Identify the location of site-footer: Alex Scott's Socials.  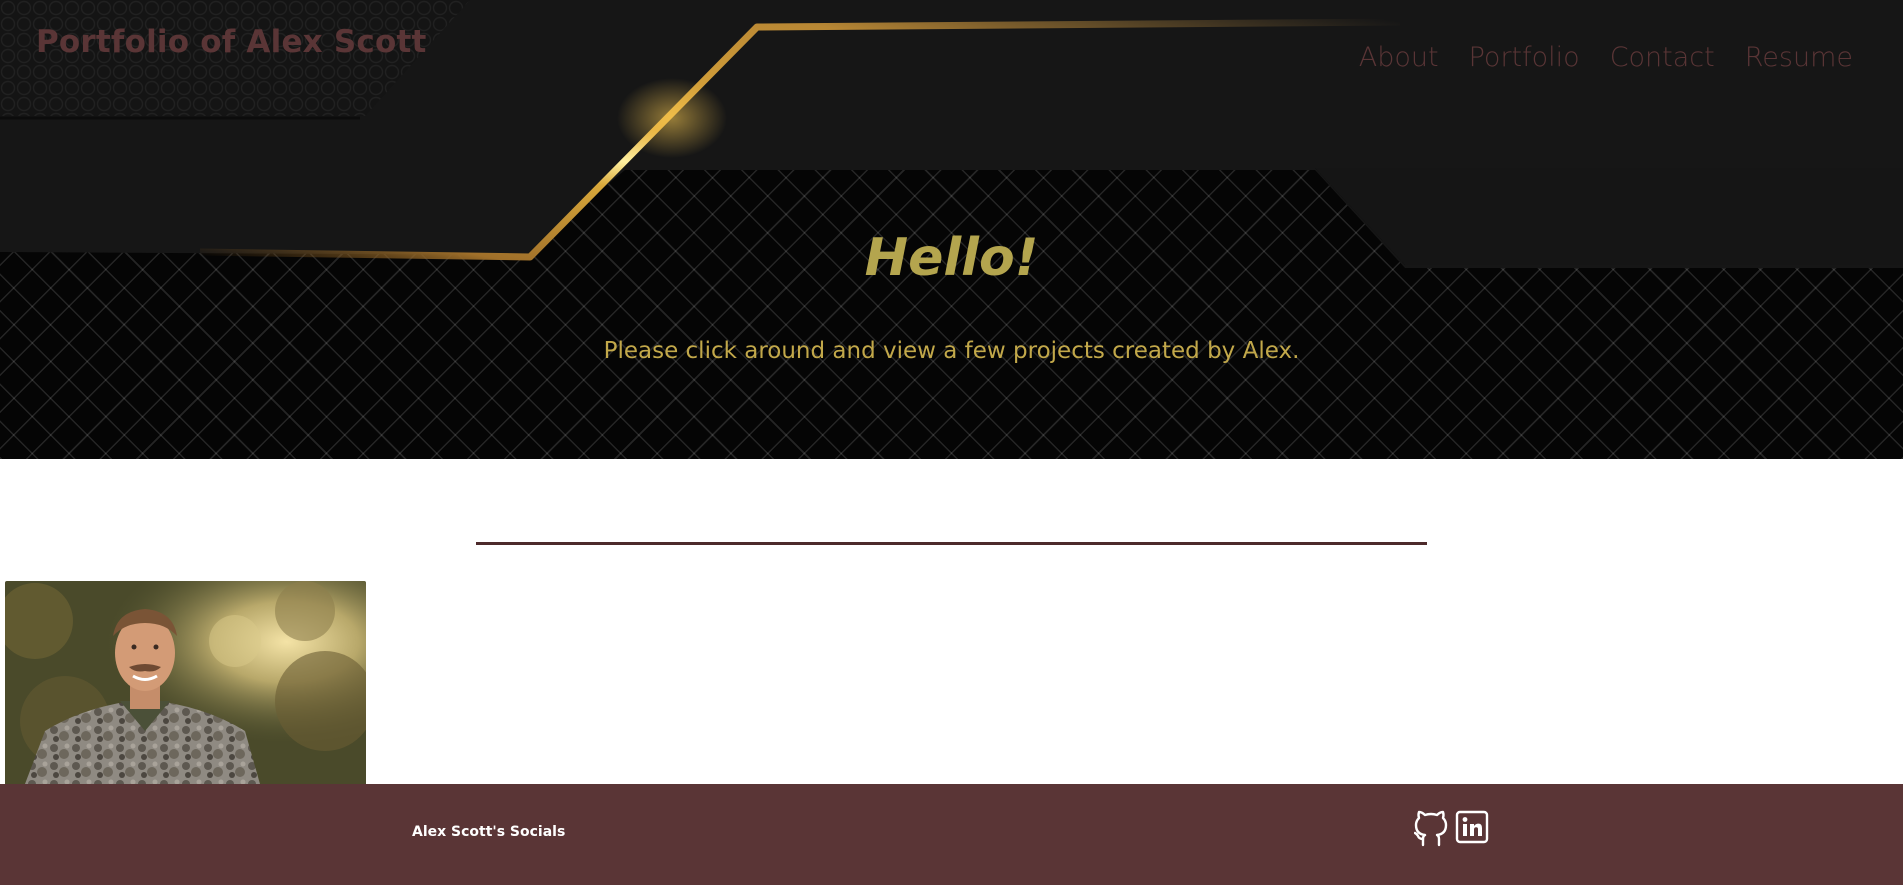
(951, 834).